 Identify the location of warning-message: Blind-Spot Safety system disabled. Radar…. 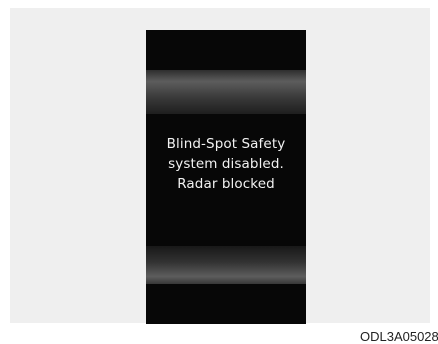
(226, 164).